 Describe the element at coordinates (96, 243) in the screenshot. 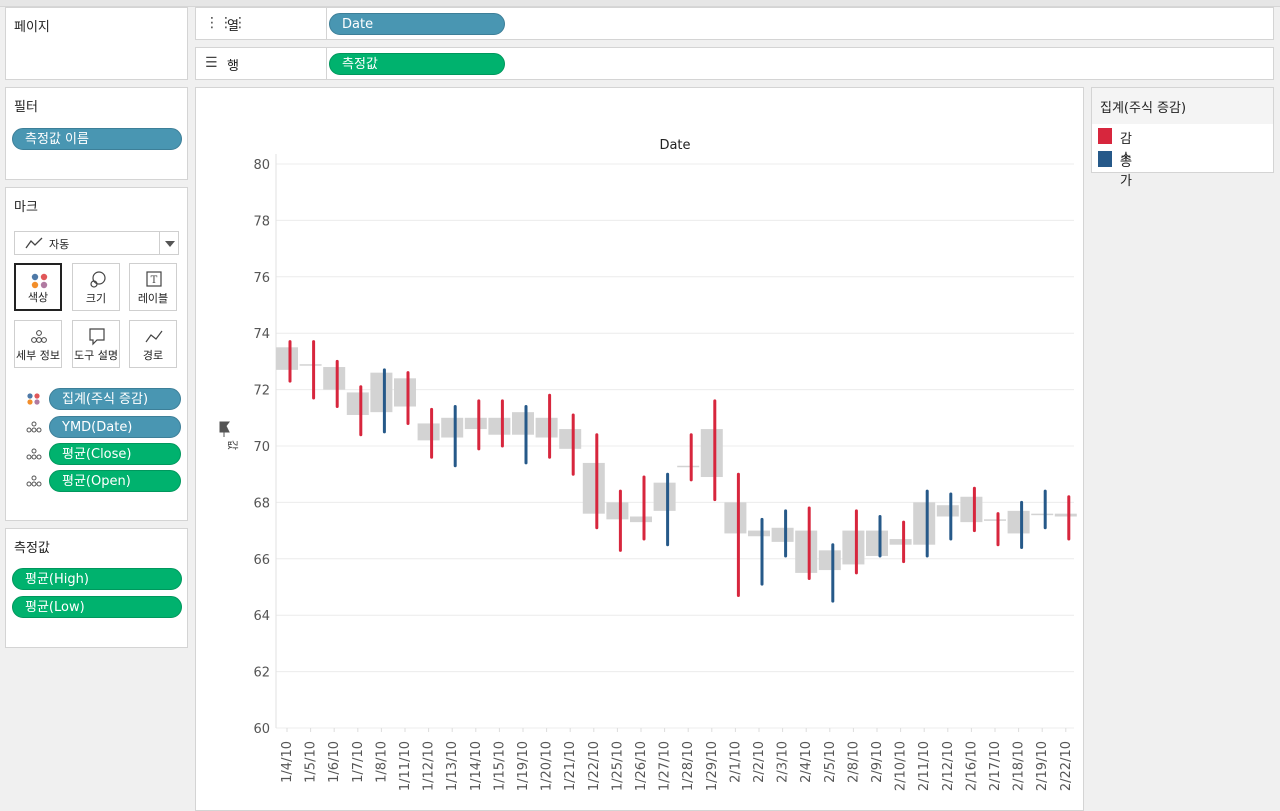

I see `mark-type-dropdown: 자동` at that location.